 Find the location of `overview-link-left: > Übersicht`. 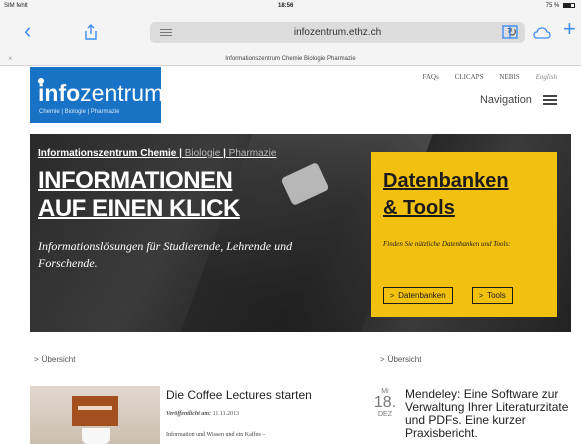

overview-link-left: > Übersicht is located at coordinates (54, 359).